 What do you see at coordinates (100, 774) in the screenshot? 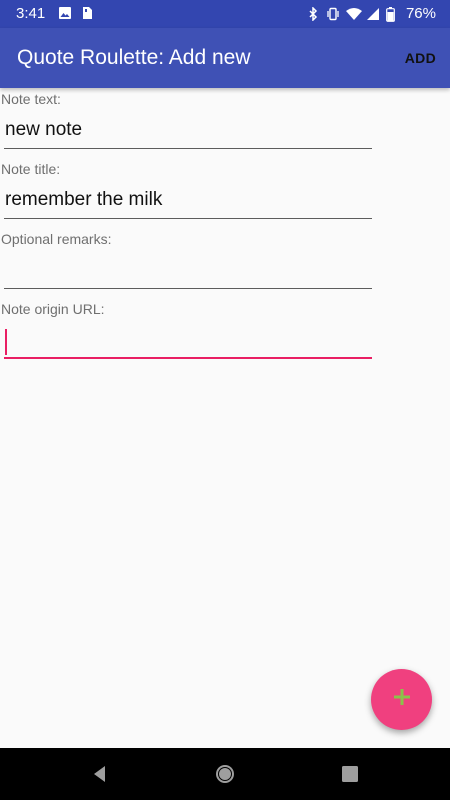
I see `back-icon` at bounding box center [100, 774].